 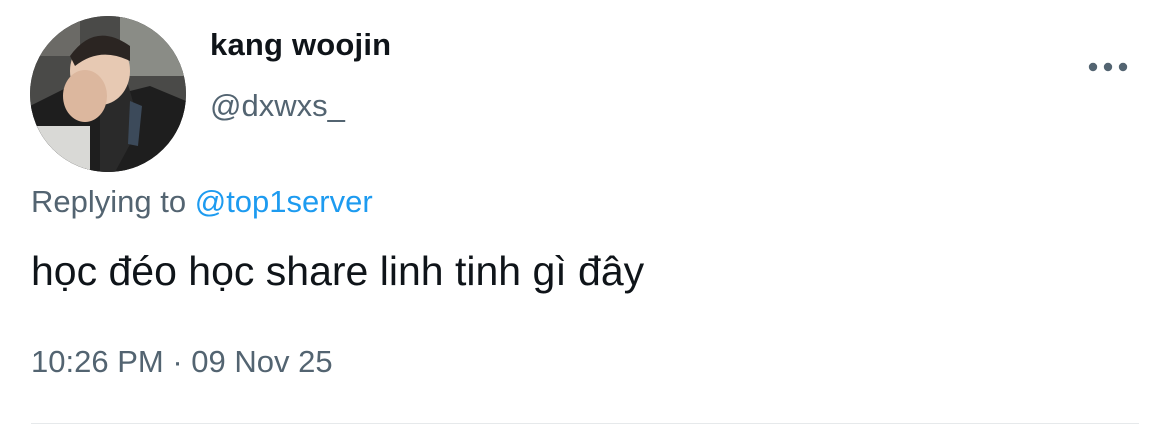 I want to click on replying-to: Replying to @top1server, so click(x=202, y=202).